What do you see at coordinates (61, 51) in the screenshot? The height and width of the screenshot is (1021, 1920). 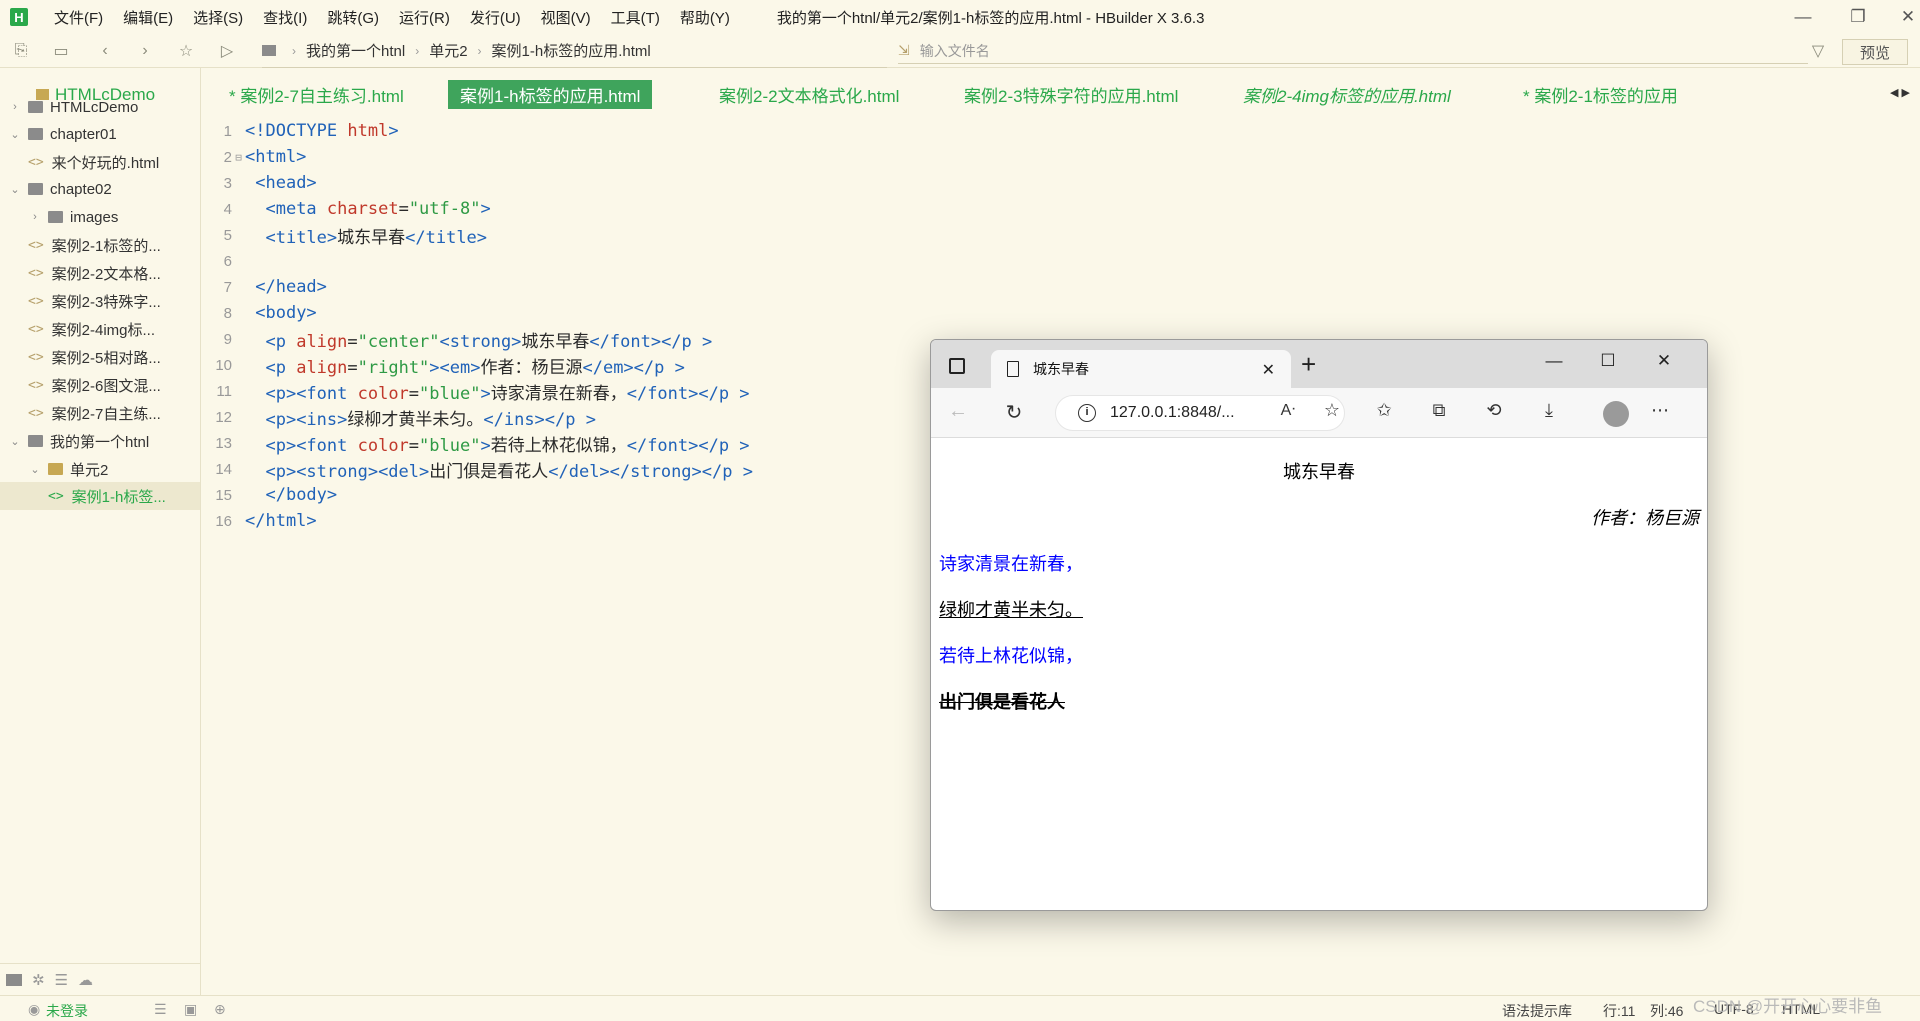 I see `save-icon: ▭` at bounding box center [61, 51].